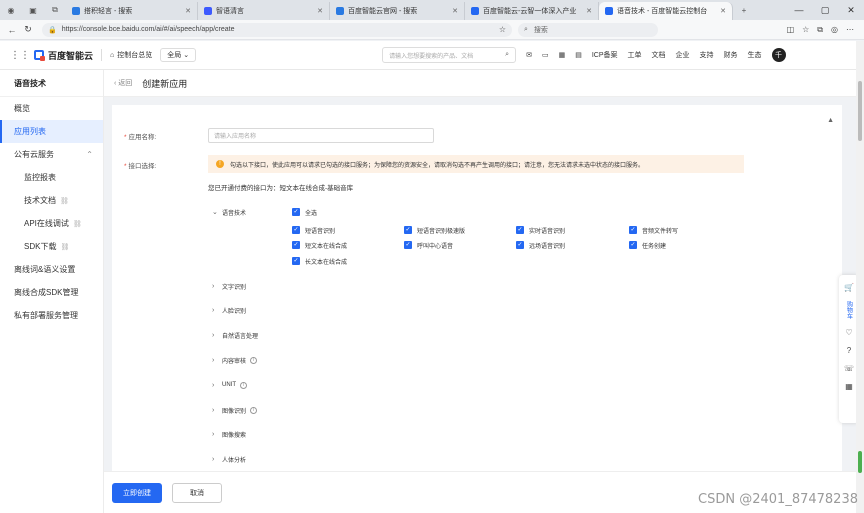  What do you see at coordinates (659, 55) in the screenshot?
I see `docs-link: 文档` at bounding box center [659, 55].